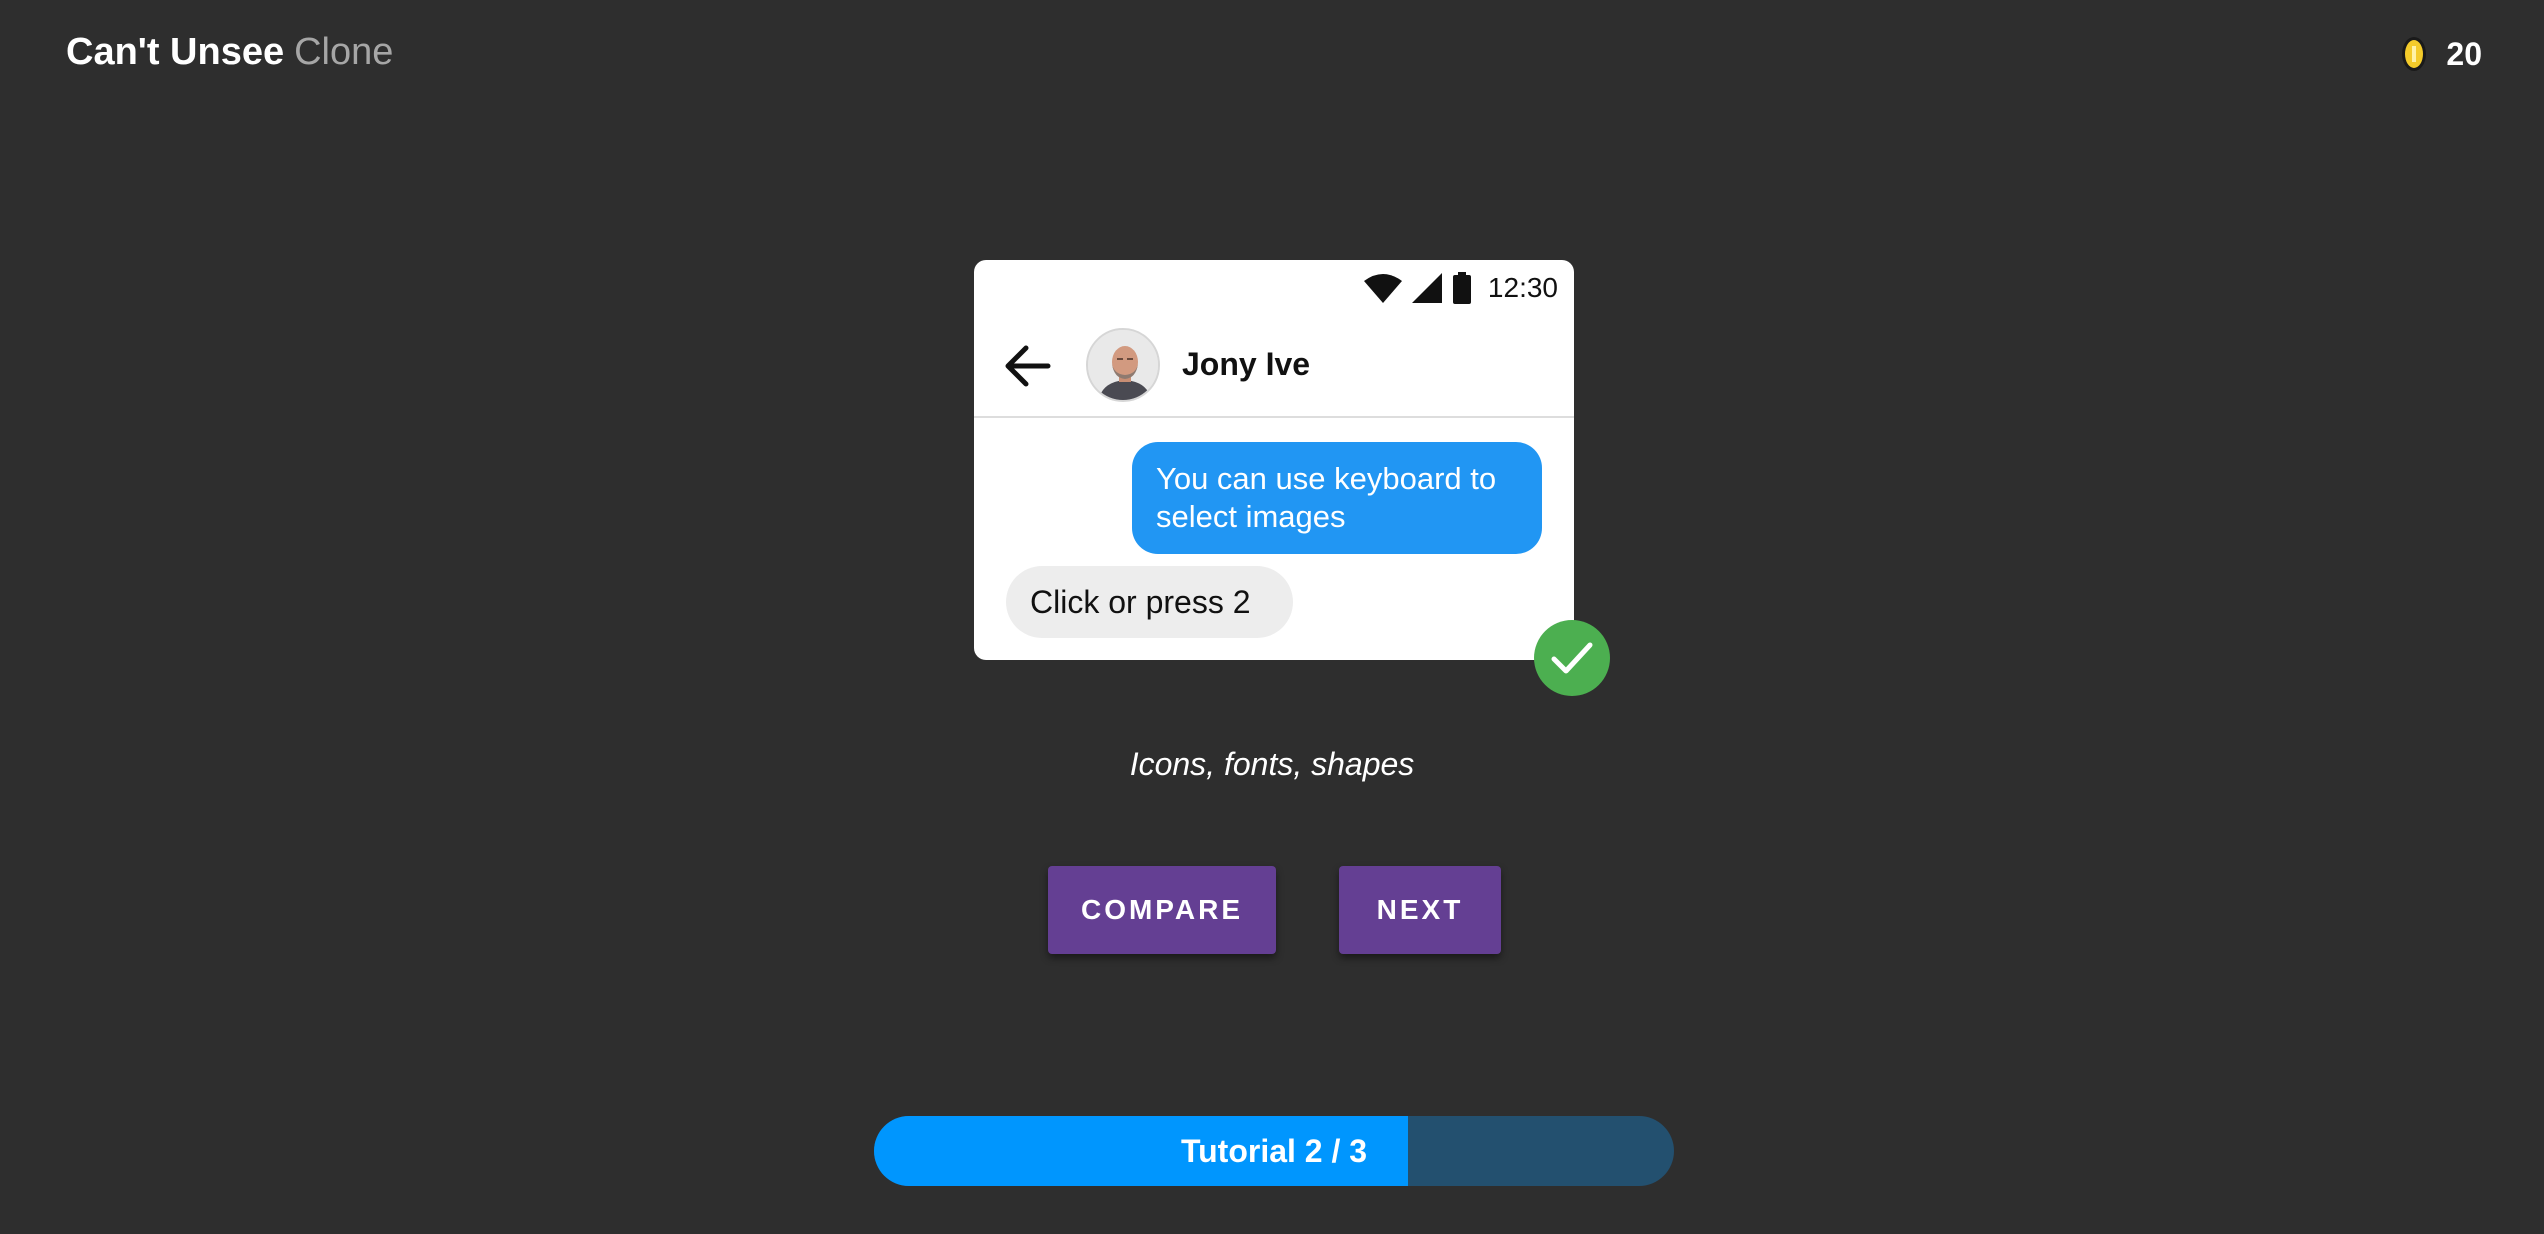  What do you see at coordinates (1382, 288) in the screenshot?
I see `wifi-icon` at bounding box center [1382, 288].